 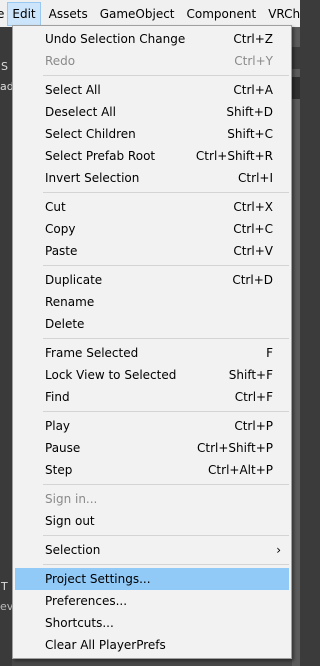 I want to click on menu-item-label: Play, so click(x=58, y=426).